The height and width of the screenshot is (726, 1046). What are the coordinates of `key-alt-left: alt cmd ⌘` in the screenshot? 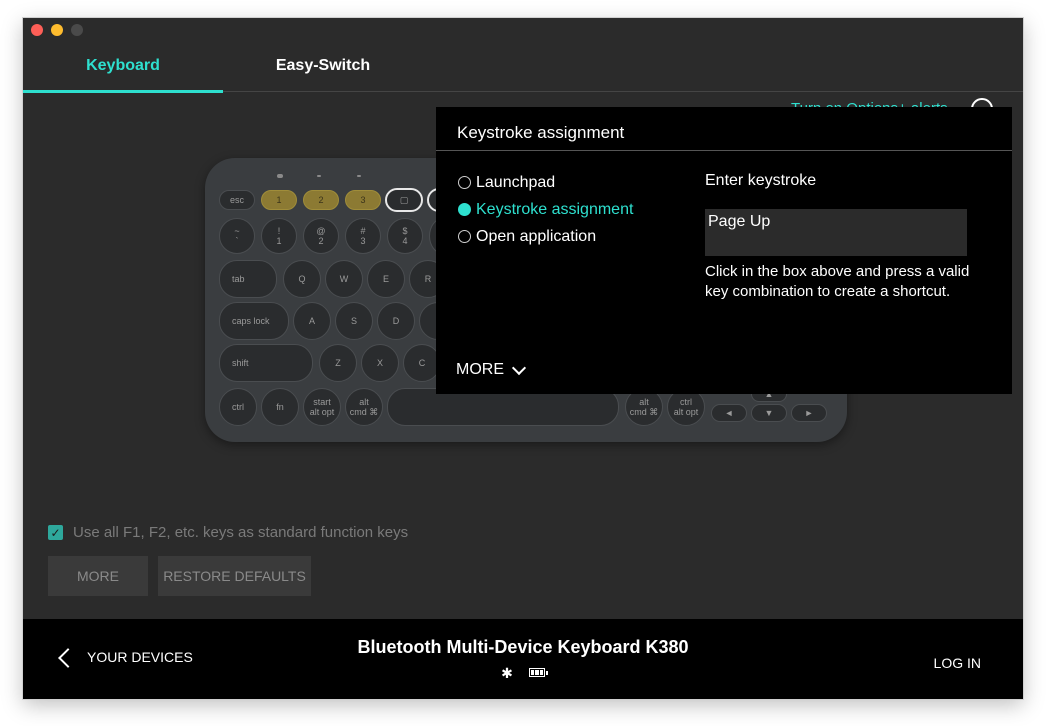 It's located at (364, 407).